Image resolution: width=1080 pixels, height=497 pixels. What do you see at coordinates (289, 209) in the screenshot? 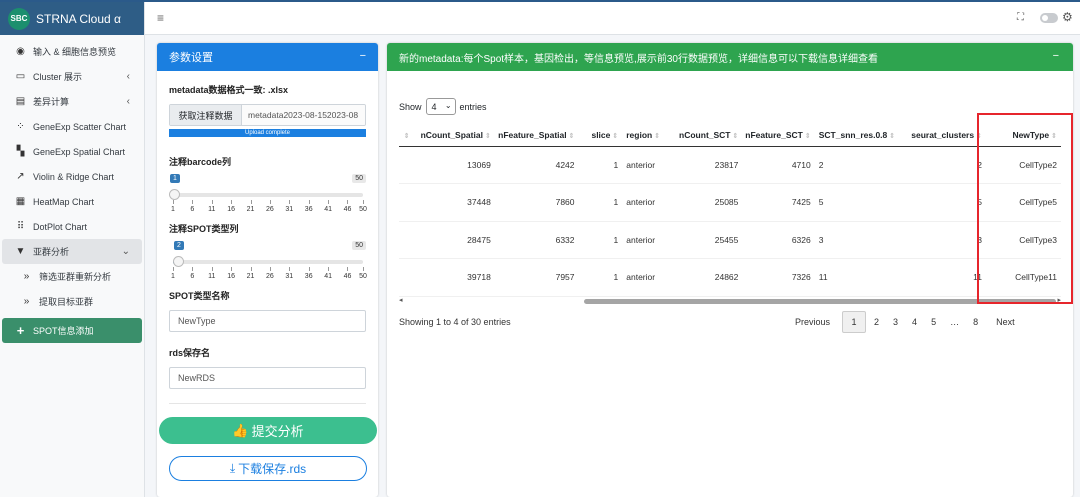
I see `slider-tick-label: 31` at bounding box center [289, 209].